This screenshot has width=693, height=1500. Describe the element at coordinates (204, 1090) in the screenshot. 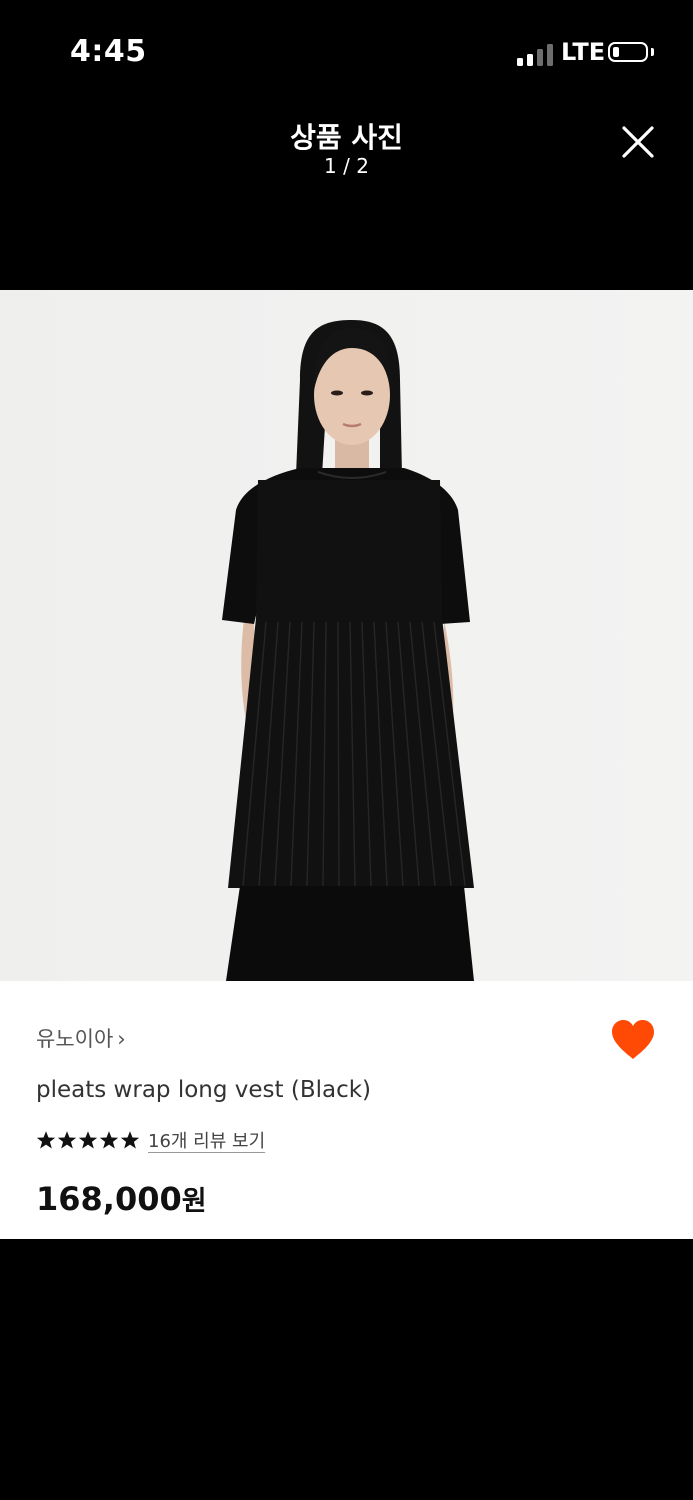

I see `product-name: pleats wrap long vest (Black)` at that location.